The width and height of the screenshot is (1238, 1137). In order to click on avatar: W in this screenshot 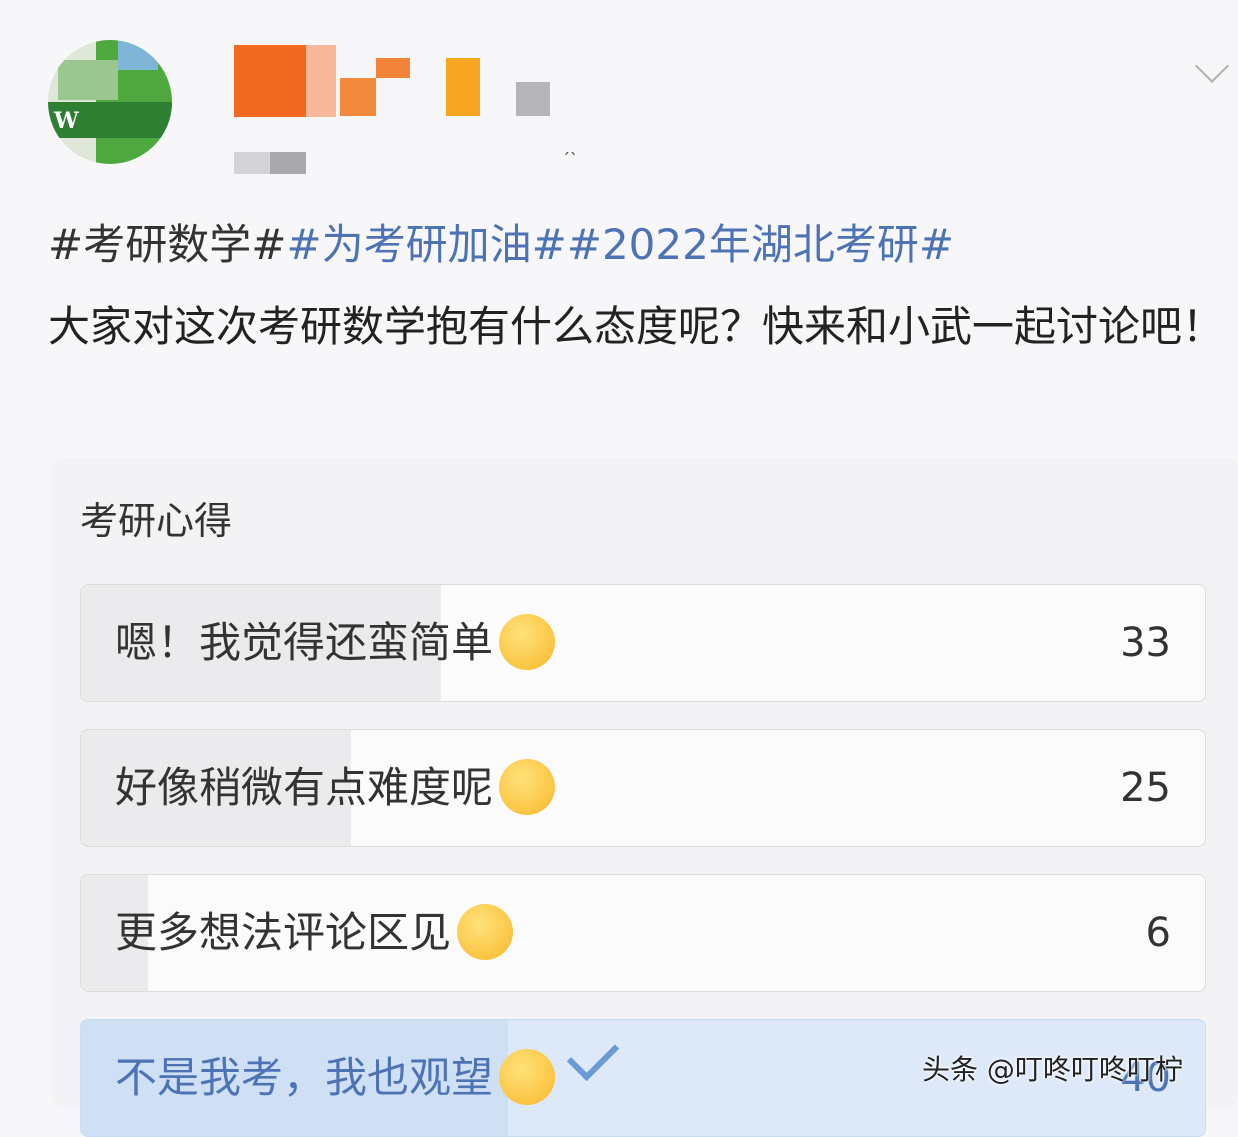, I will do `click(110, 102)`.